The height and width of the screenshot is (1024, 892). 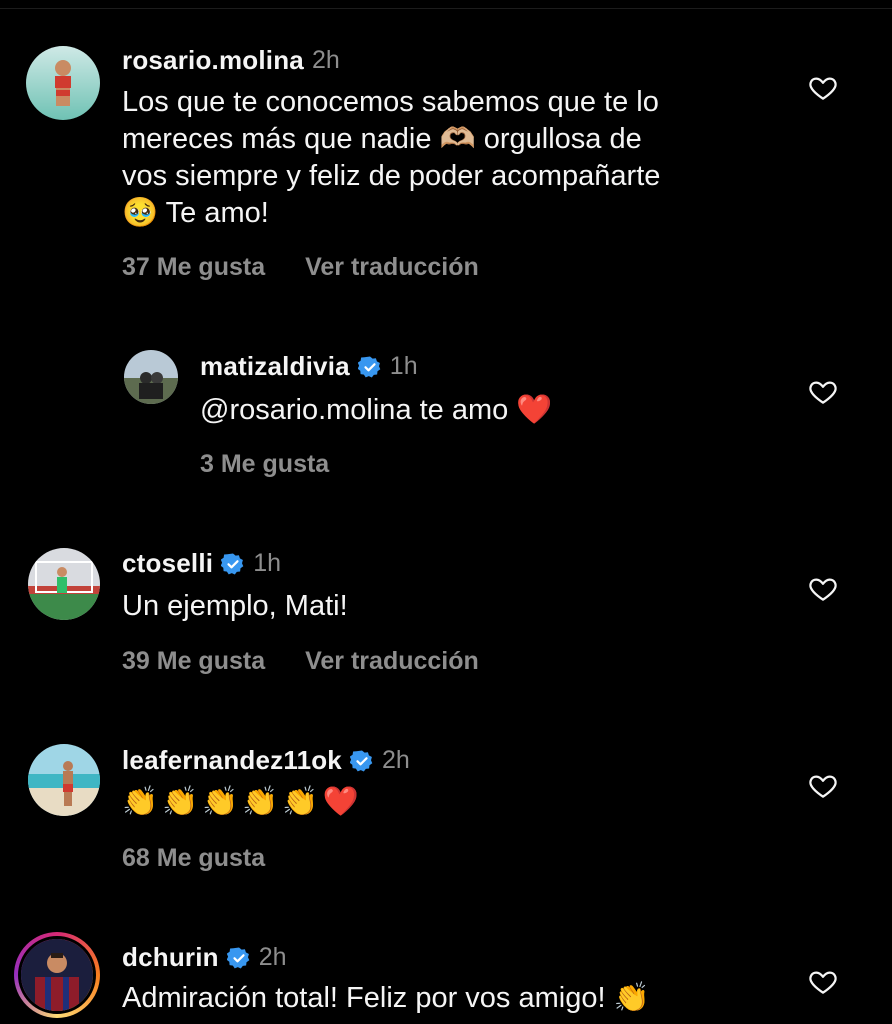 I want to click on comment-text: @rosario.molina te amo ❤️, so click(x=376, y=410).